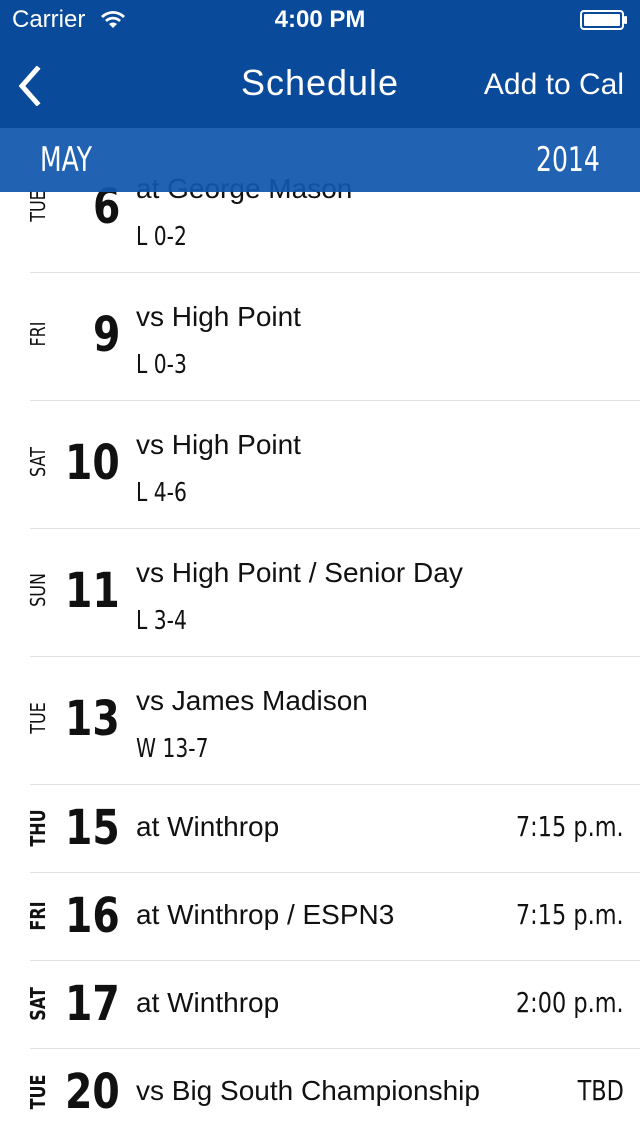 The width and height of the screenshot is (640, 1136). Describe the element at coordinates (320, 720) in the screenshot. I see `game-row: TUE 13 vs James Madison W 13-7` at that location.